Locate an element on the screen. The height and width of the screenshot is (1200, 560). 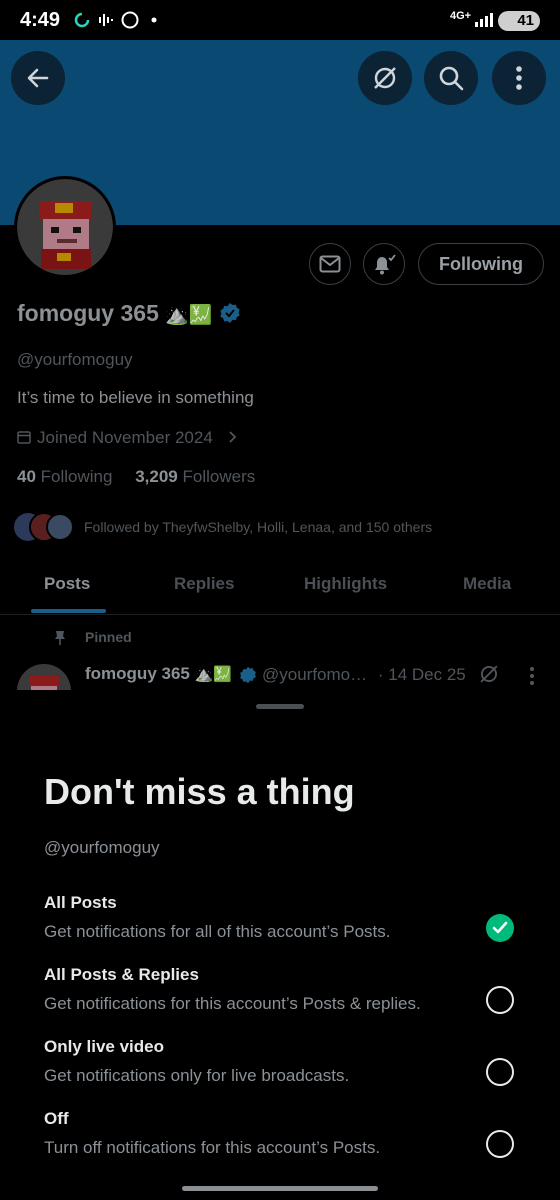
followers-stat: 3,209 Followers is located at coordinates (195, 476).